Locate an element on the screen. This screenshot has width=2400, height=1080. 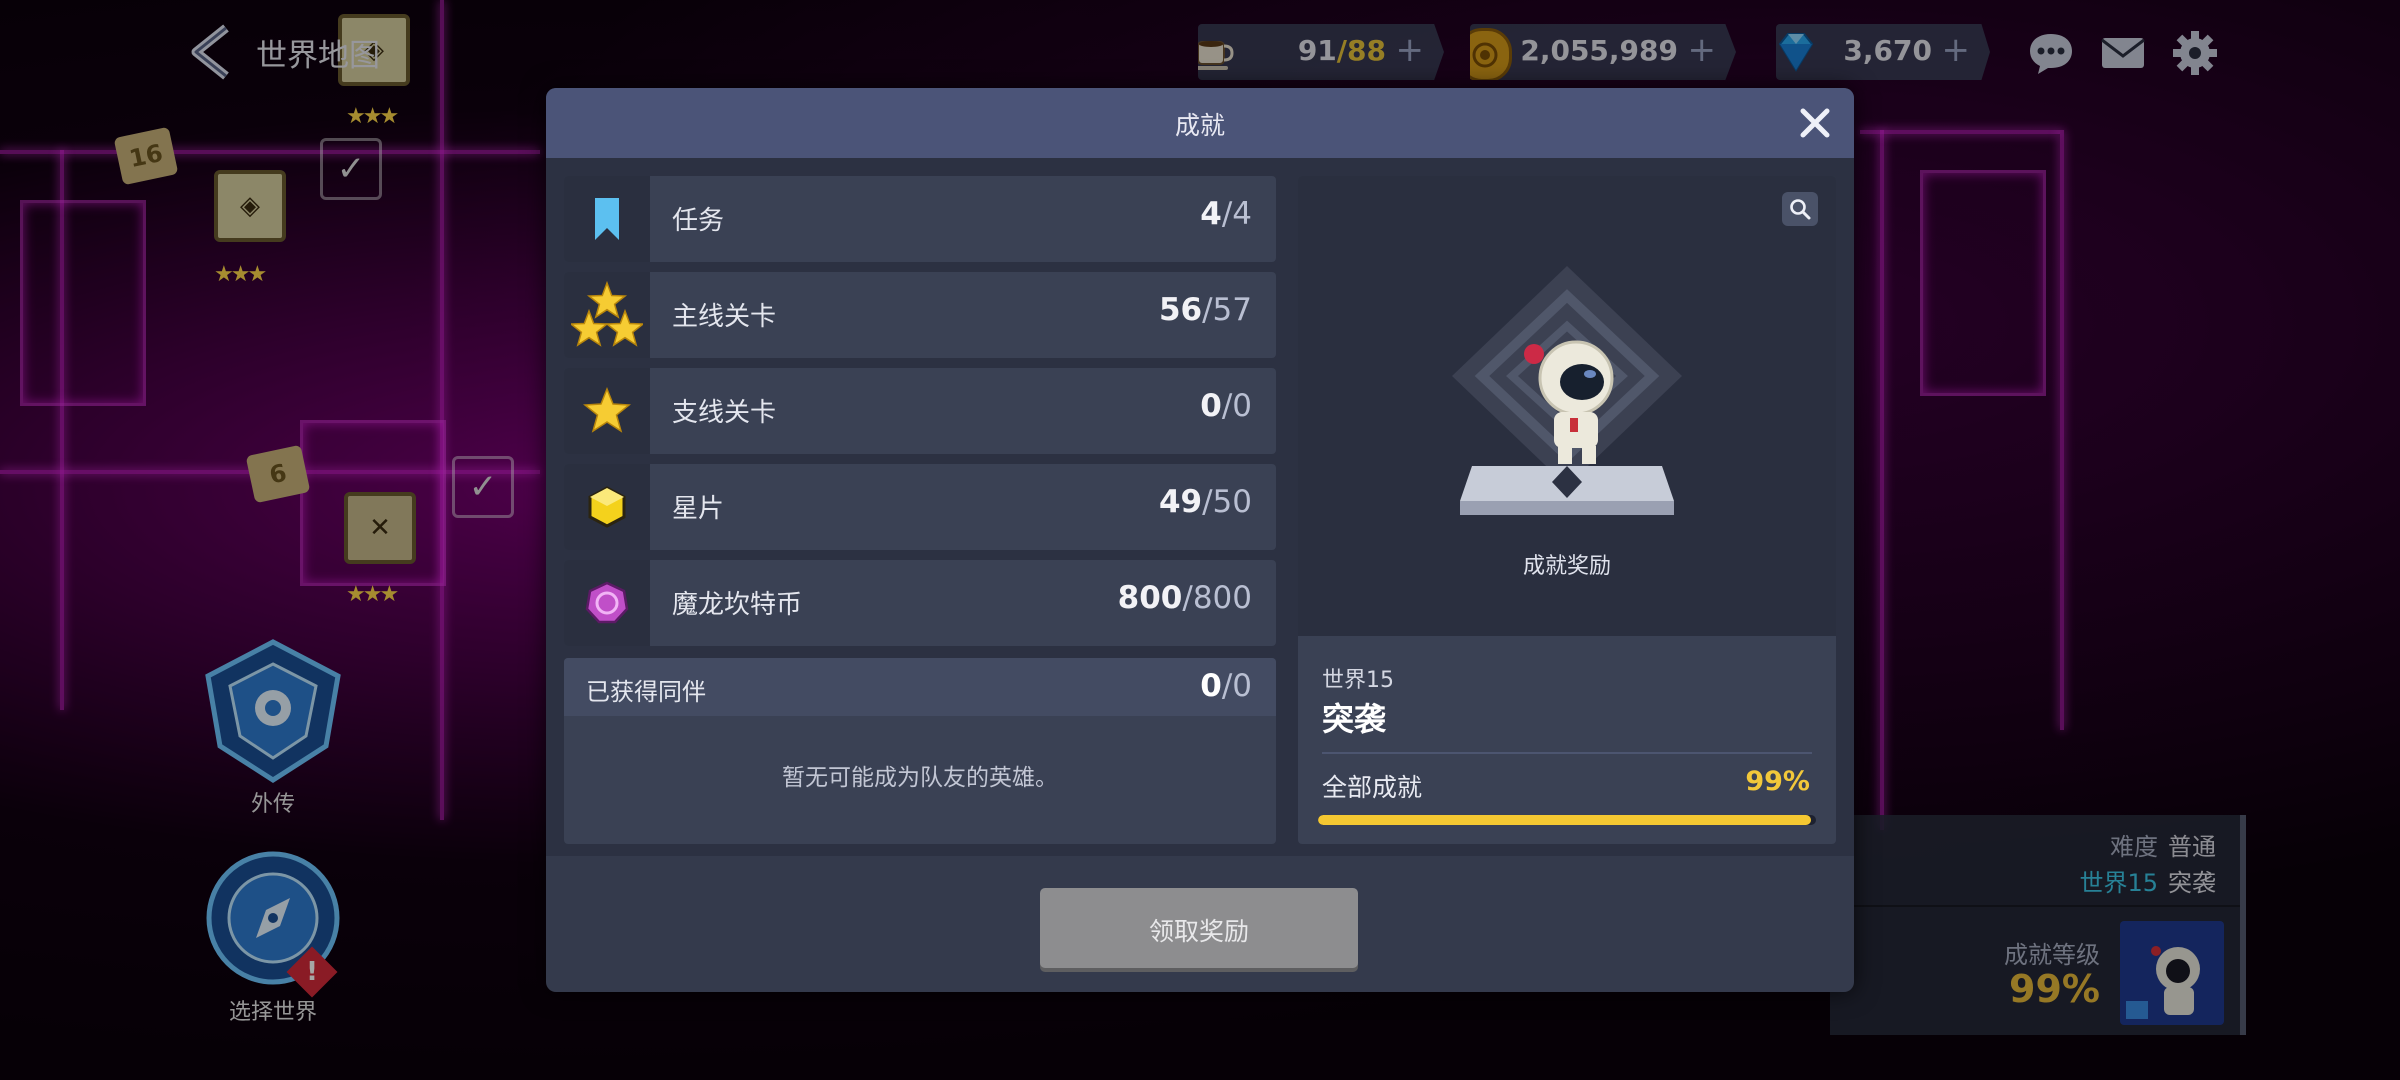
reward-panel: 成就奖励 世界15 突袭 全部成就 99% is located at coordinates (1567, 510).